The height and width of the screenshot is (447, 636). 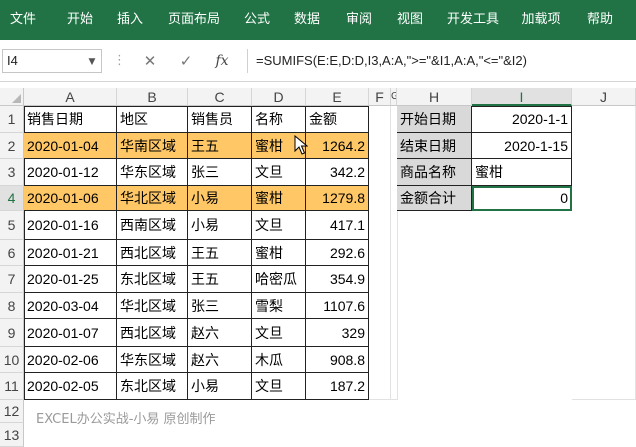 What do you see at coordinates (12, 279) in the screenshot?
I see `row-header-7: 7` at bounding box center [12, 279].